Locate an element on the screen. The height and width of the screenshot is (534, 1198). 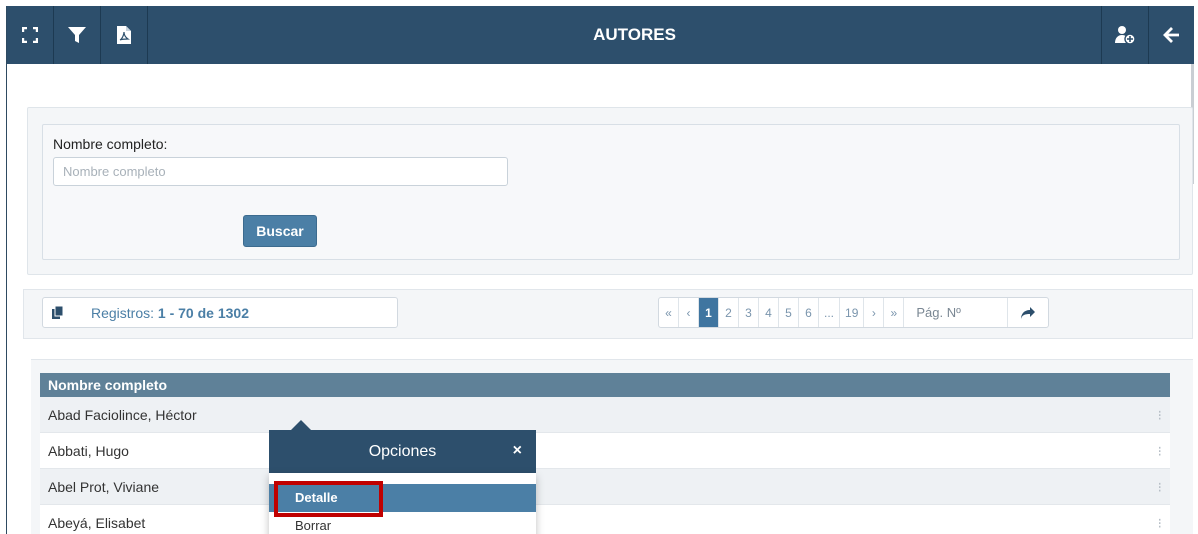
table-row: Abeyá, Elisabet ⁝ is located at coordinates (605, 519).